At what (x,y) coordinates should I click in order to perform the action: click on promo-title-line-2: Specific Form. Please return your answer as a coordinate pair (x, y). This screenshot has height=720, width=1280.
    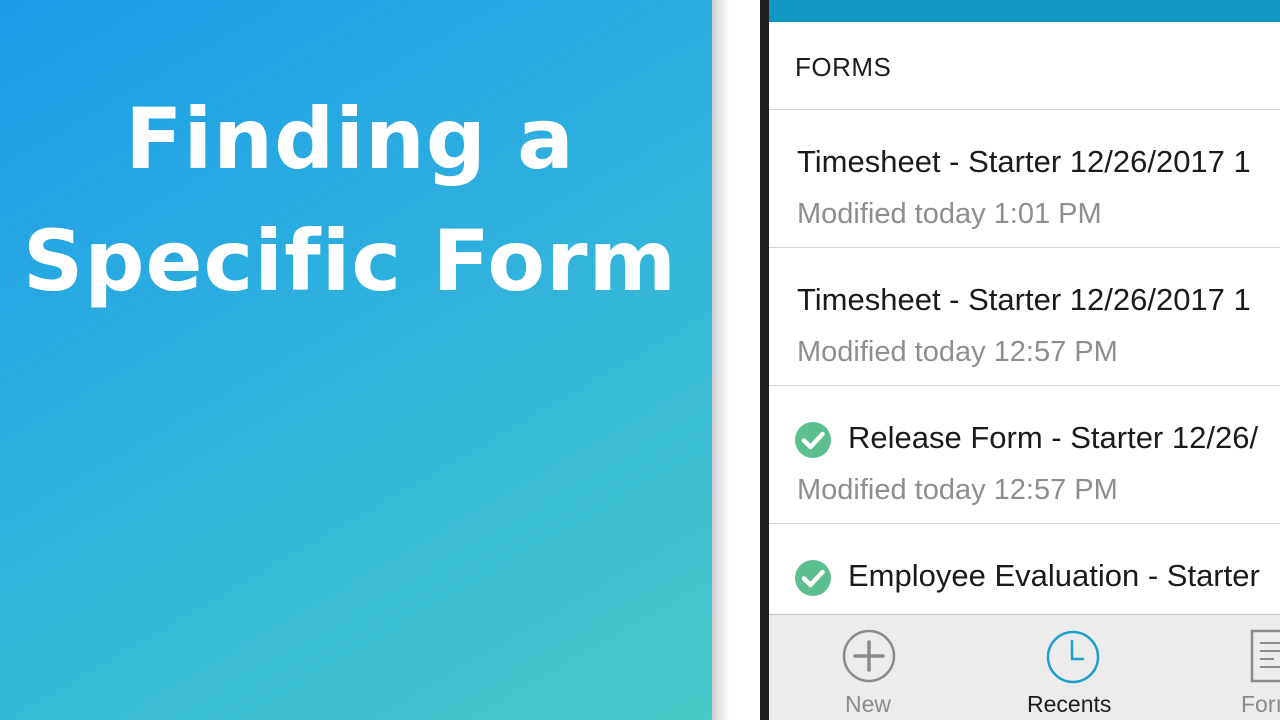
    Looking at the image, I should click on (350, 261).